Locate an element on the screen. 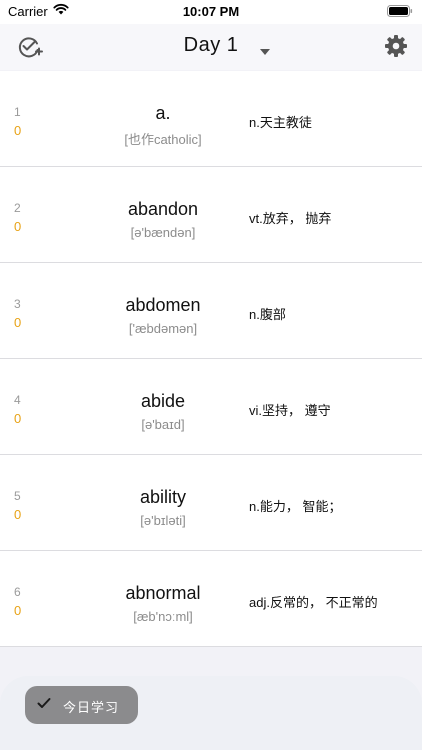 This screenshot has height=750, width=422. bottom-panel: 今日学习 is located at coordinates (211, 713).